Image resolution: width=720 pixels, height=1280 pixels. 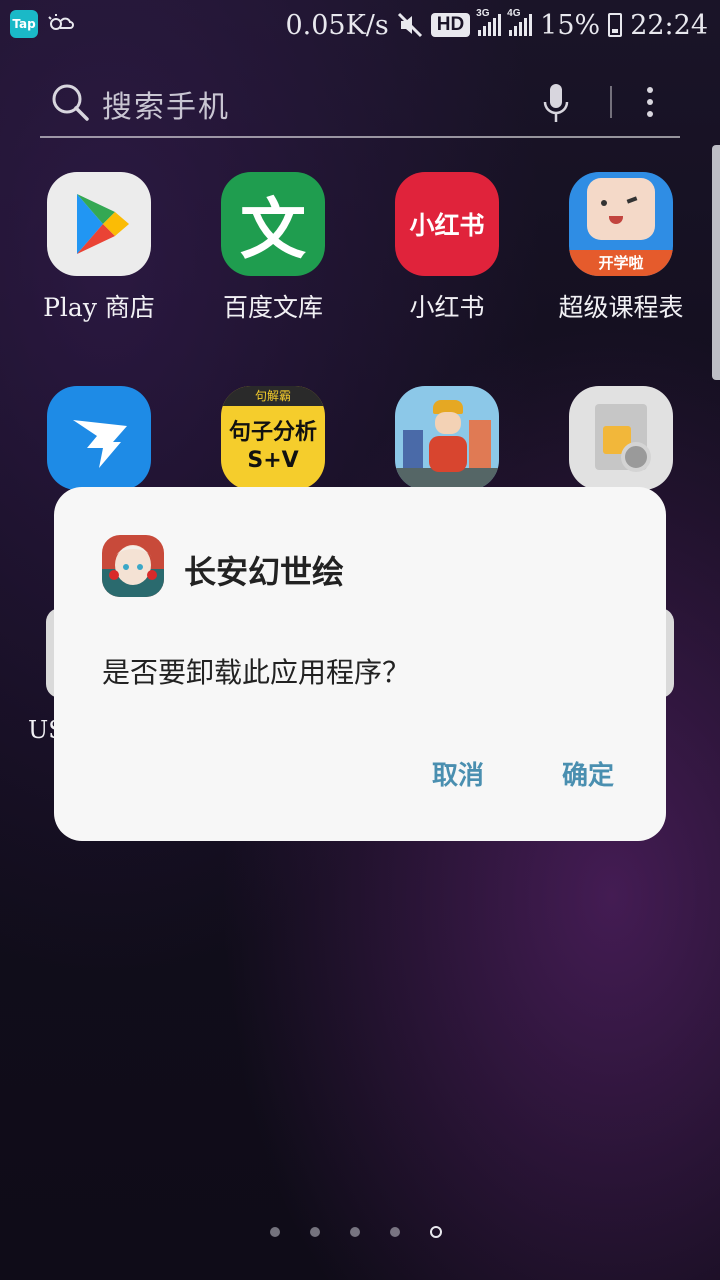 What do you see at coordinates (273, 224) in the screenshot?
I see `baidu-wenku-icon: 文` at bounding box center [273, 224].